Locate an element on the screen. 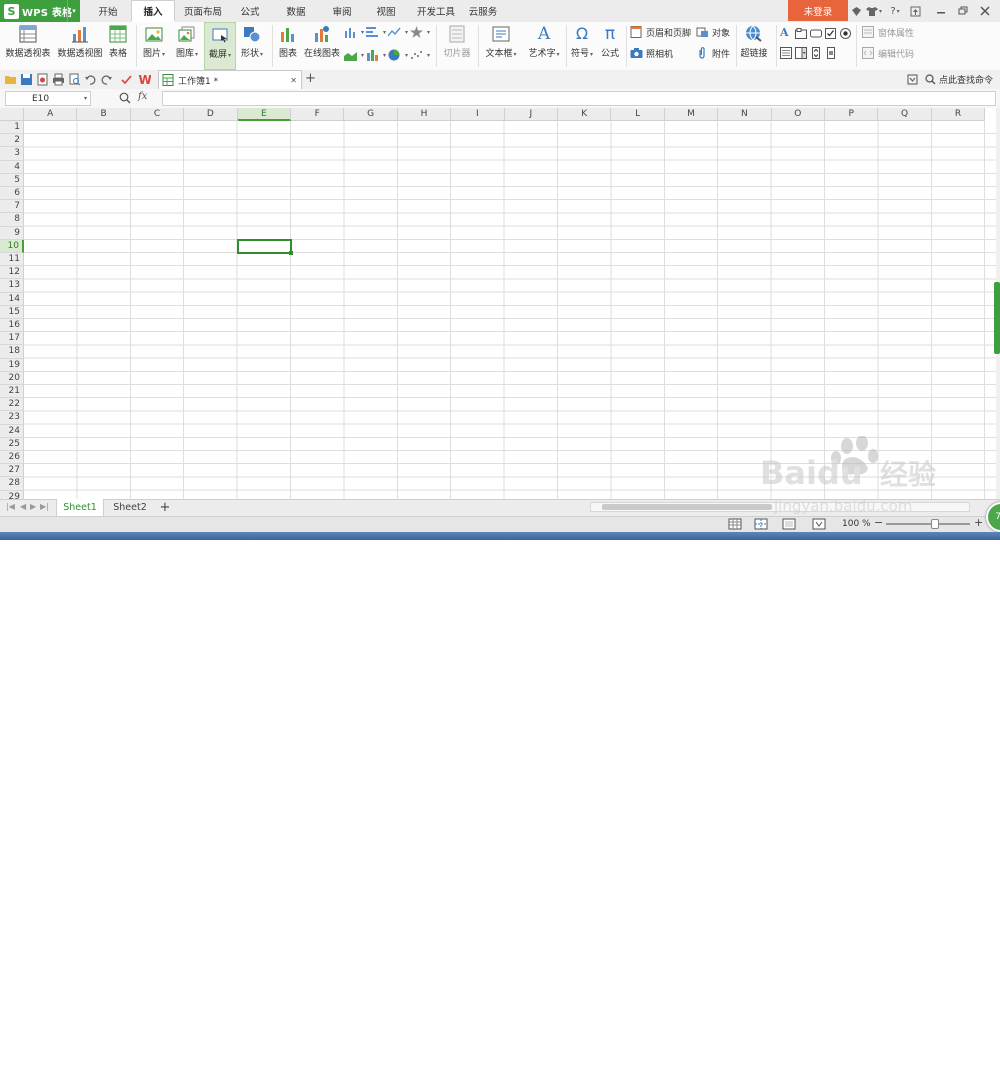 The height and width of the screenshot is (1072, 1000). add-sheet-button: + is located at coordinates (165, 507).